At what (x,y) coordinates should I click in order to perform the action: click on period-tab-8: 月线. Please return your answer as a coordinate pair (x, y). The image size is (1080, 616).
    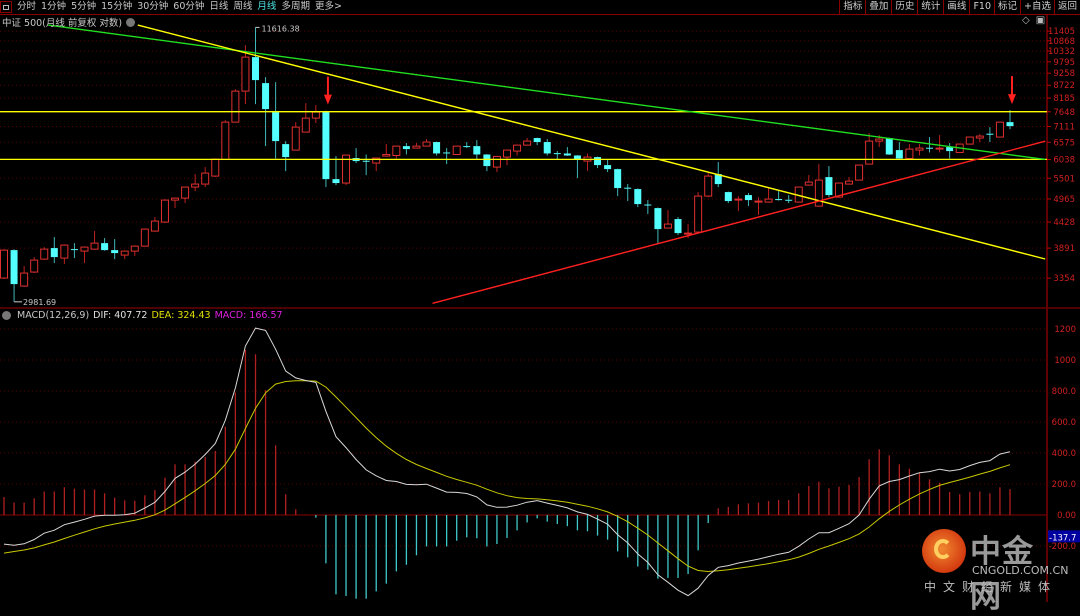
    Looking at the image, I should click on (266, 7).